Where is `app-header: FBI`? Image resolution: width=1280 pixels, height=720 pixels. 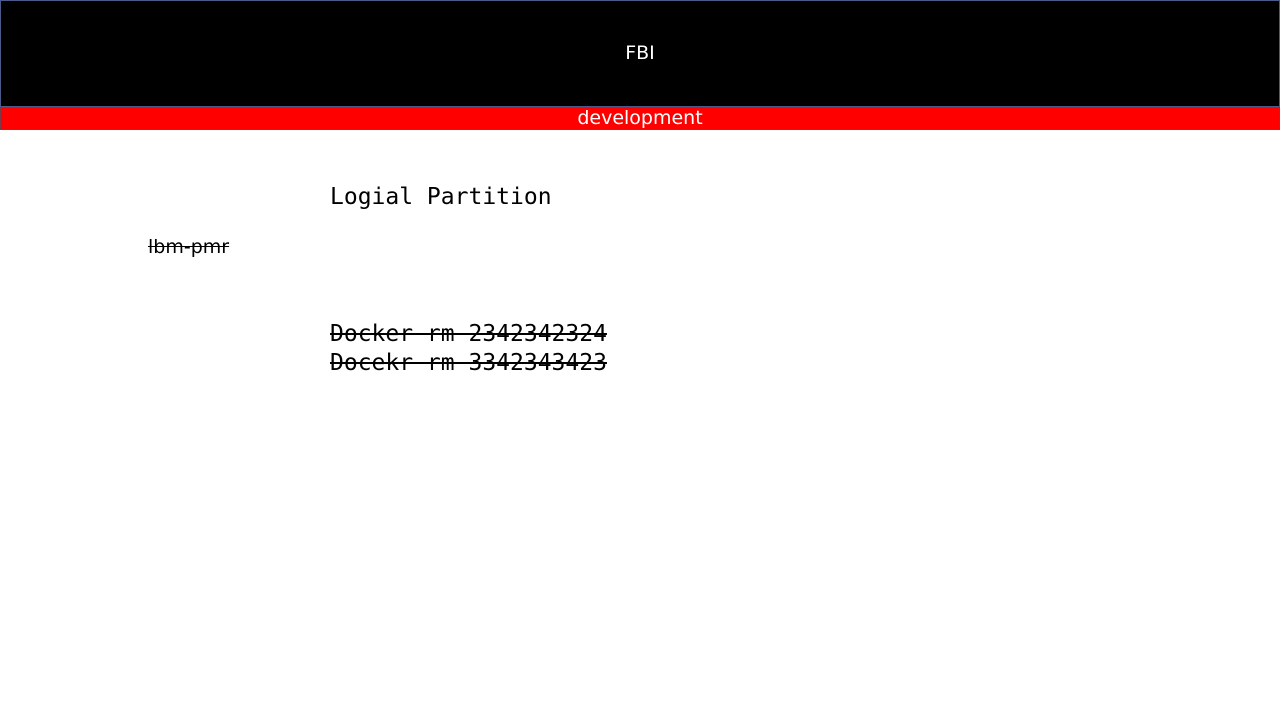 app-header: FBI is located at coordinates (640, 53).